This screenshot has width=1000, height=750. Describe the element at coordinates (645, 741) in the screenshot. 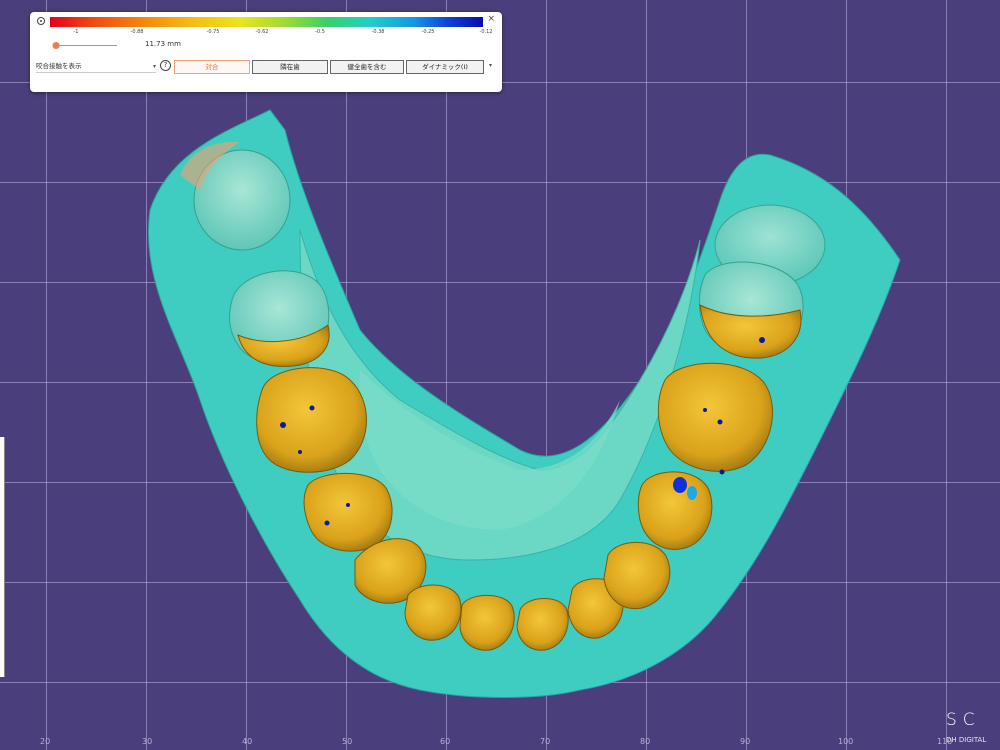

I see `axis-tick: 80` at that location.